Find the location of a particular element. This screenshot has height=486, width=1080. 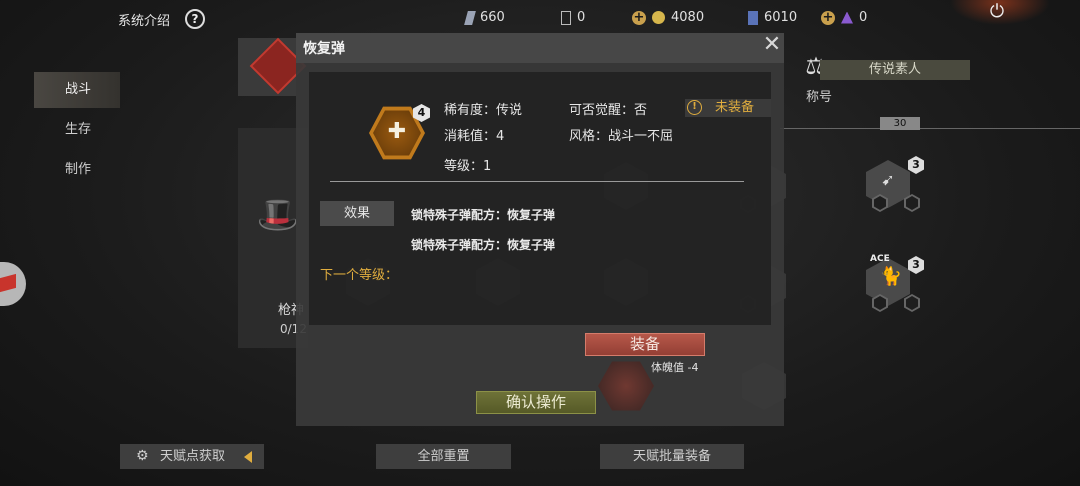

gem-card-icon is located at coordinates (753, 17).